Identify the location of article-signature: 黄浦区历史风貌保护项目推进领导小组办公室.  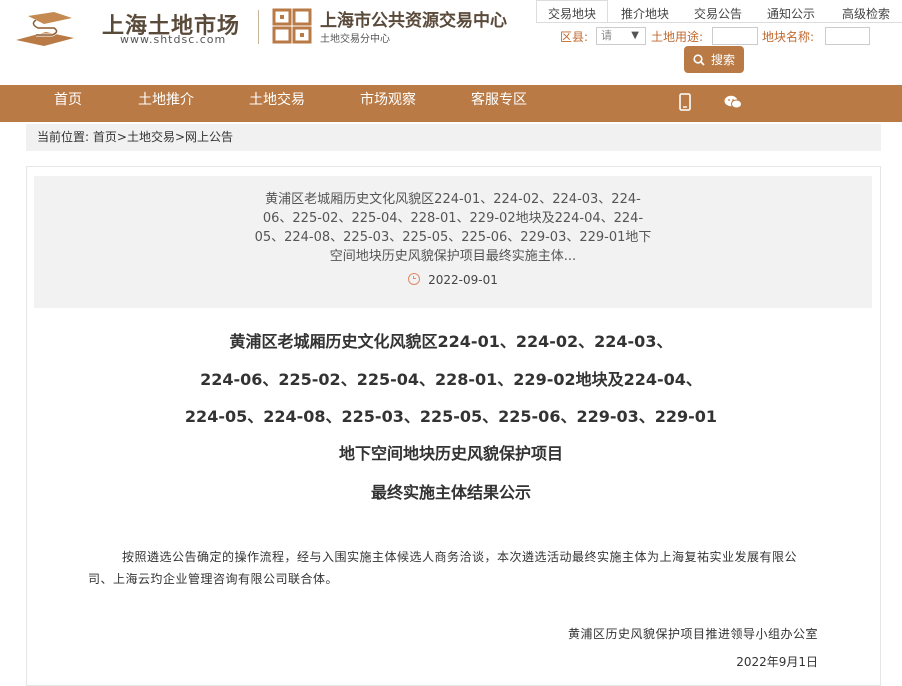
(692, 634).